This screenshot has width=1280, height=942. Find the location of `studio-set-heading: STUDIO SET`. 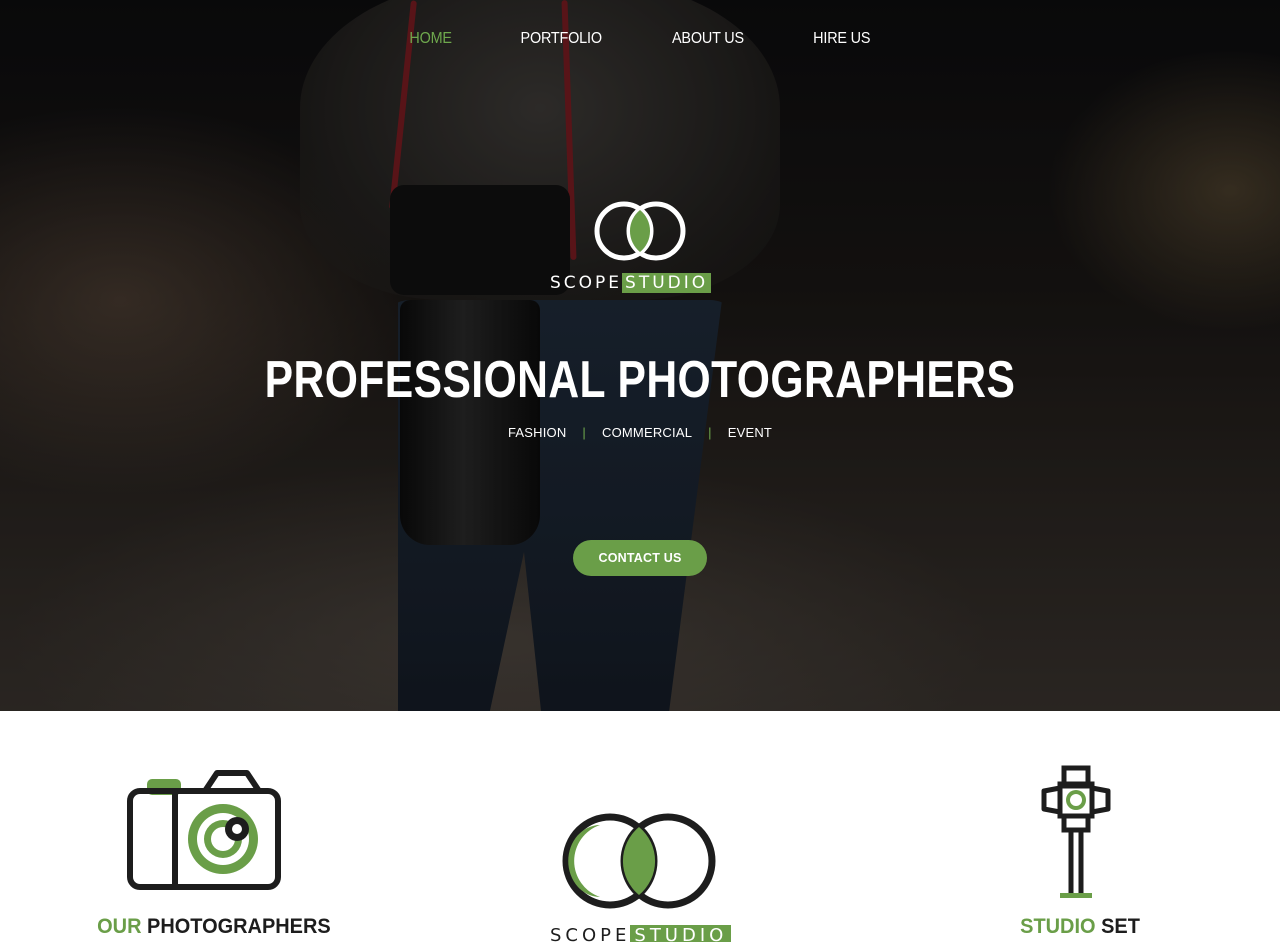

studio-set-heading: STUDIO SET is located at coordinates (1080, 927).